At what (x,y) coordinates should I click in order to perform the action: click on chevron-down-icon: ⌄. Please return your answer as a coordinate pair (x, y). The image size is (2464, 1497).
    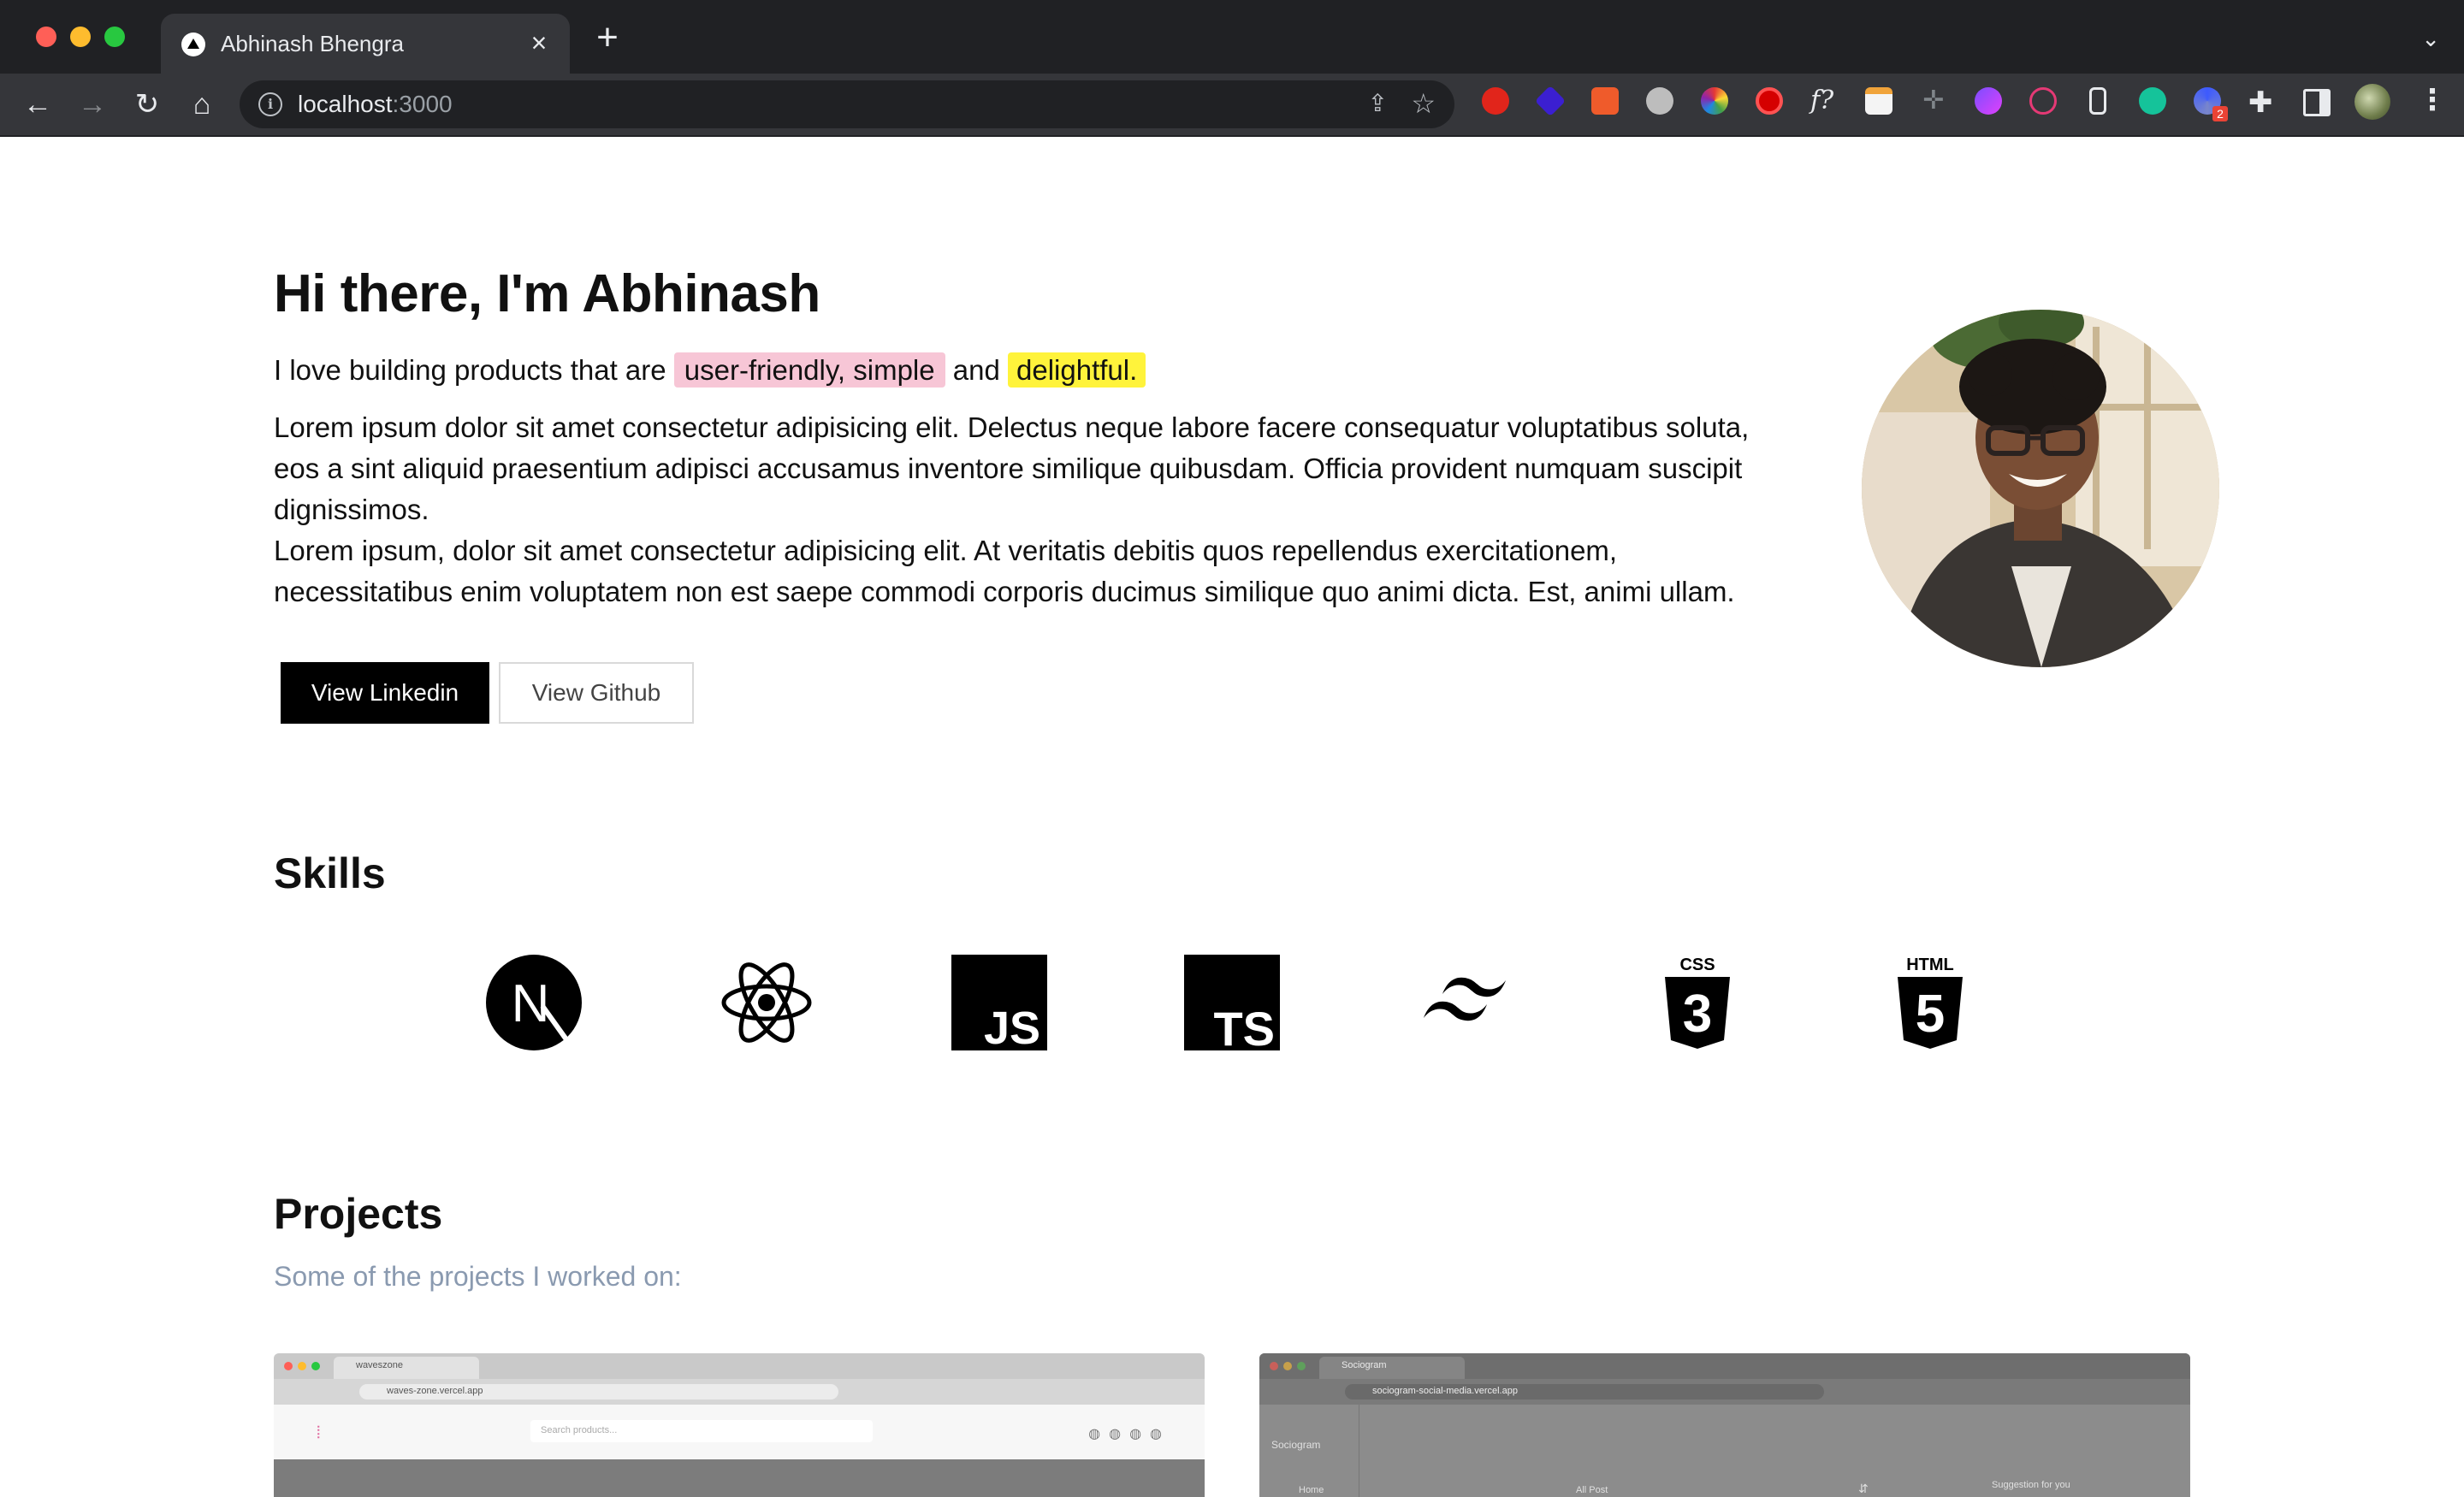
    Looking at the image, I should click on (2430, 39).